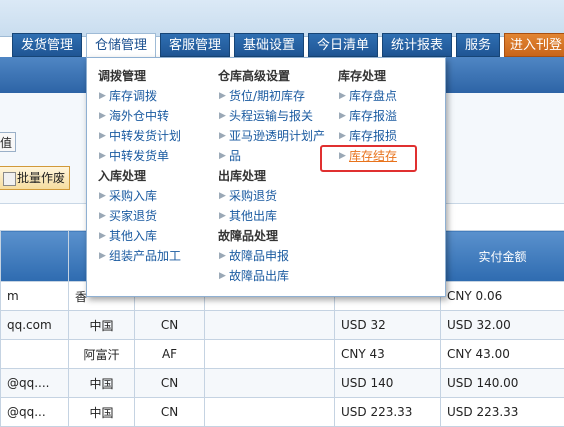 This screenshot has width=564, height=427. Describe the element at coordinates (139, 196) in the screenshot. I see `menu-link: ▶采购入库` at that location.